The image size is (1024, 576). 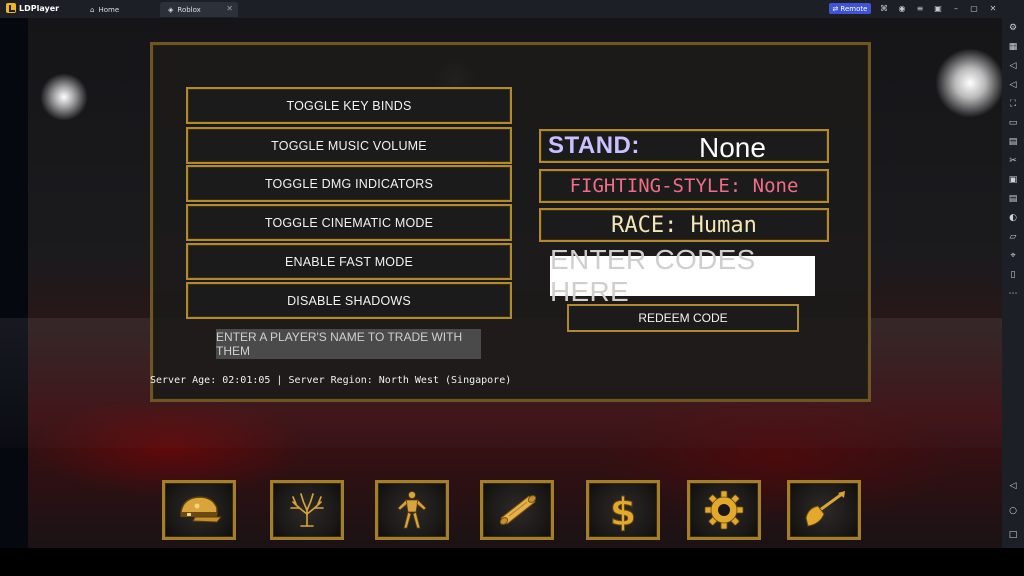 I want to click on tab-home-label: Home, so click(x=109, y=9).